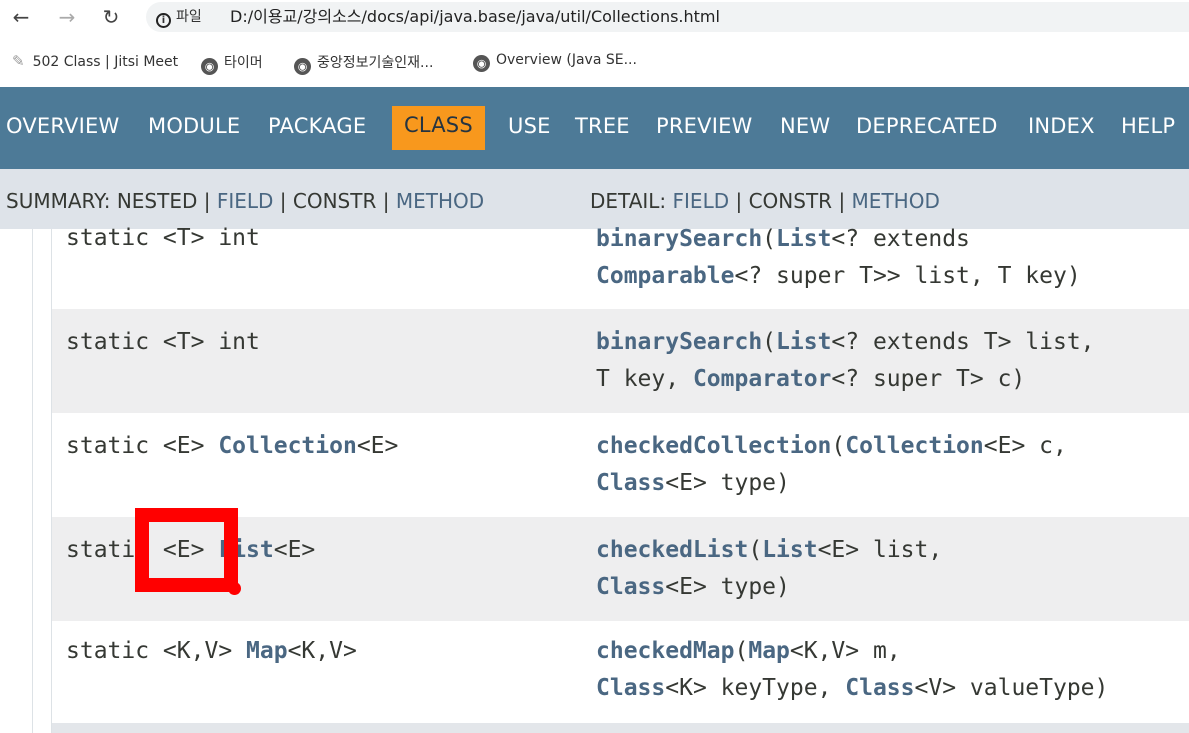 The width and height of the screenshot is (1189, 733). Describe the element at coordinates (26, 481) in the screenshot. I see `left-gutter` at that location.